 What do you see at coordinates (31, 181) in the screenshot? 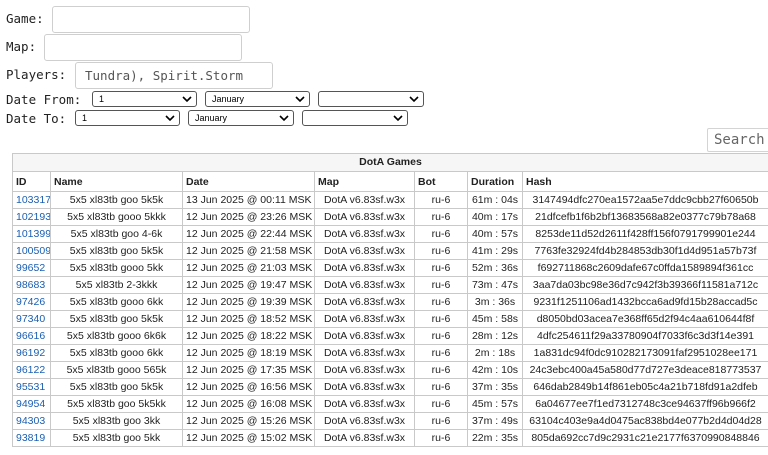
I see `column-header-id: ID` at bounding box center [31, 181].